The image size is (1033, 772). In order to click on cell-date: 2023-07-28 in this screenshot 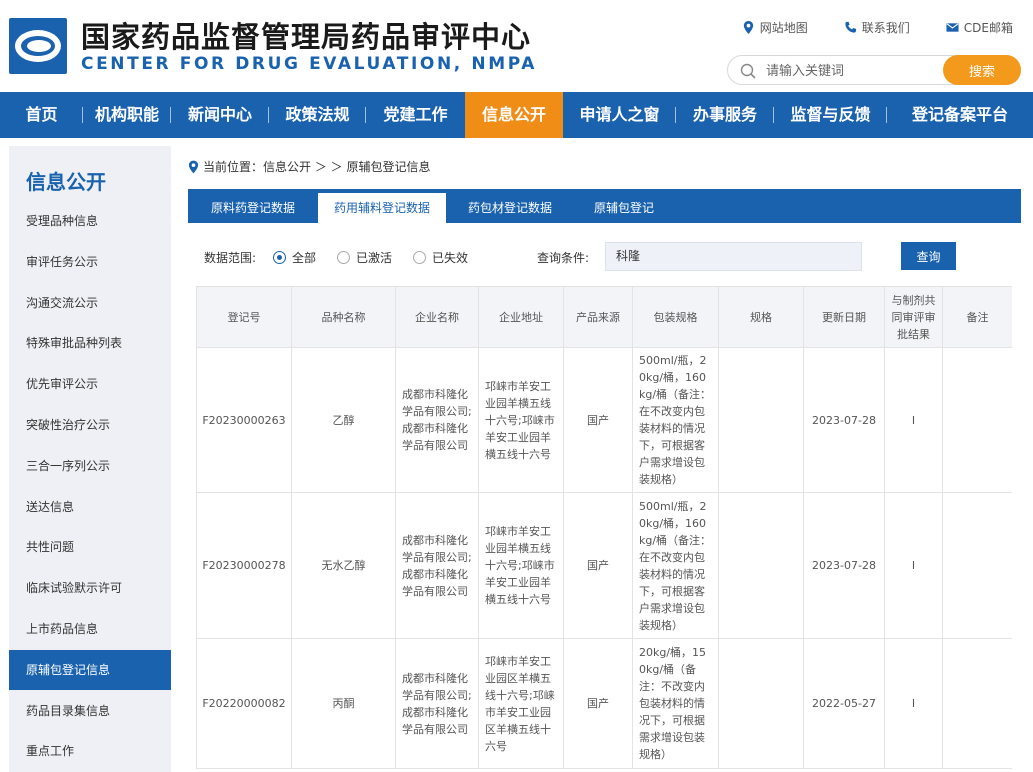, I will do `click(844, 420)`.